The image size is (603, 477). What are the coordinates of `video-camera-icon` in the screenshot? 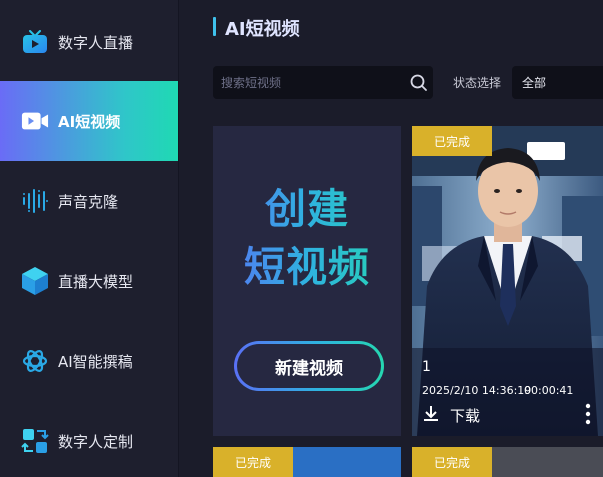 It's located at (35, 121).